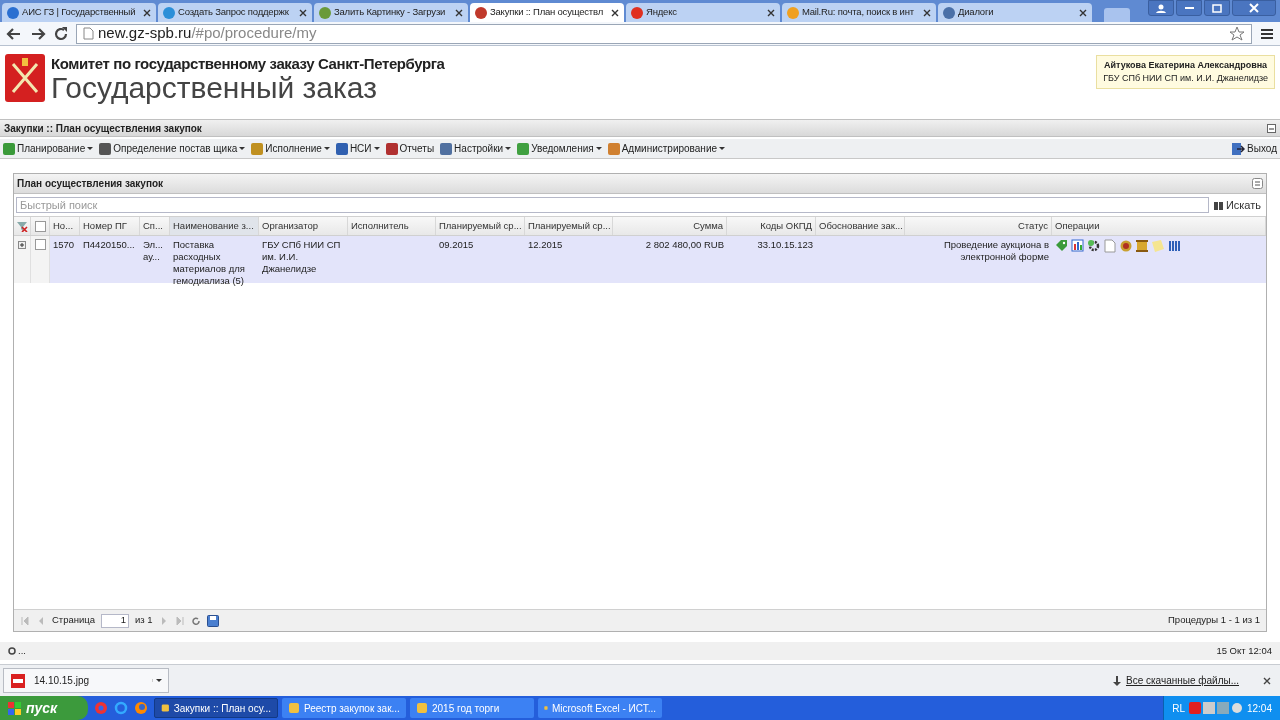 The width and height of the screenshot is (1280, 720). I want to click on minimize-icon, so click(1189, 8).